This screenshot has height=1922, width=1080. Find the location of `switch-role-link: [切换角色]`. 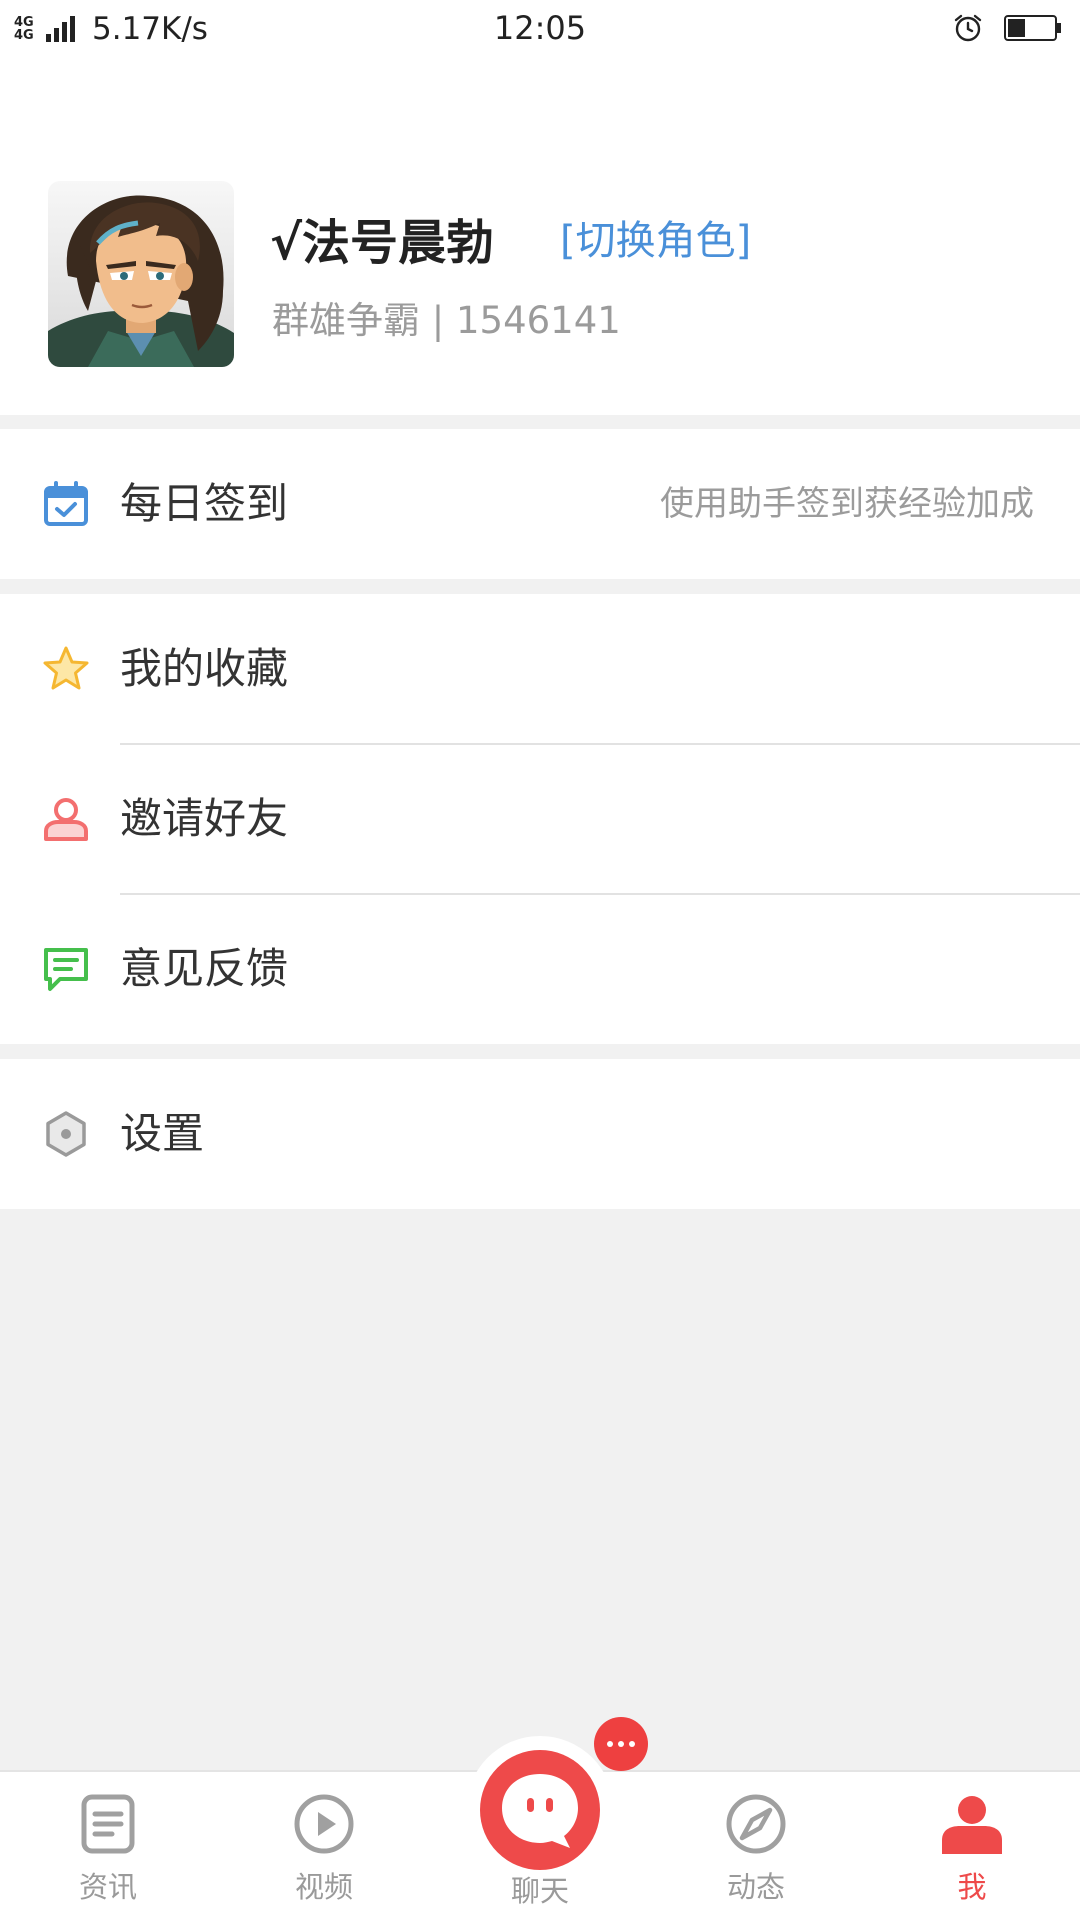

switch-role-link: [切换角色] is located at coordinates (655, 237).